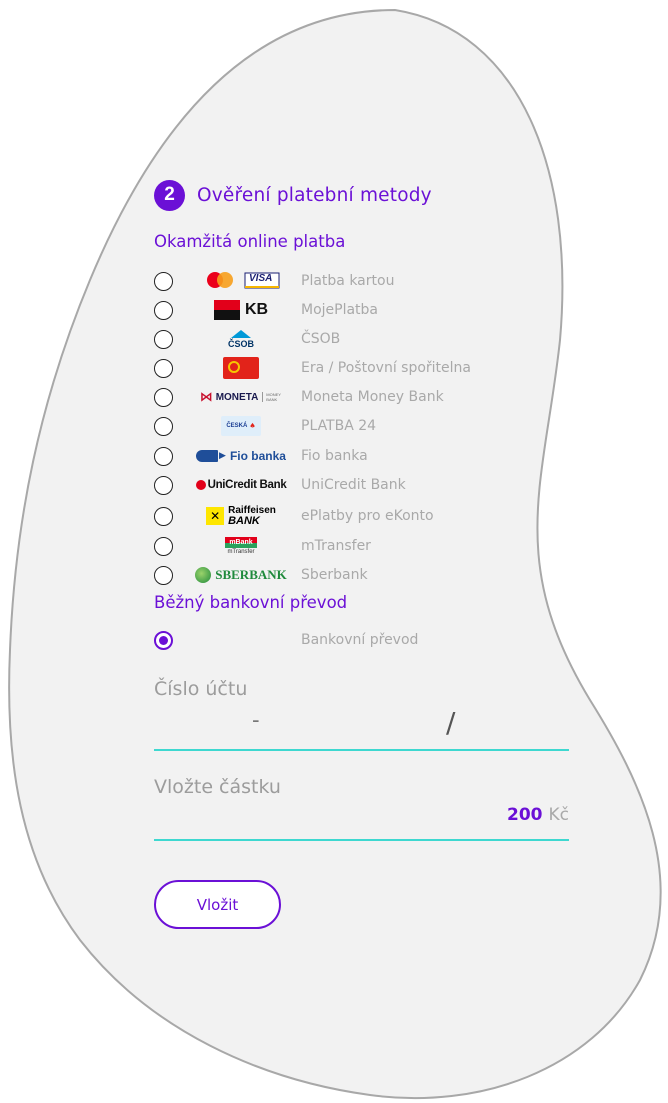  What do you see at coordinates (240, 344) in the screenshot?
I see `csob-logo-text: ČSOB` at bounding box center [240, 344].